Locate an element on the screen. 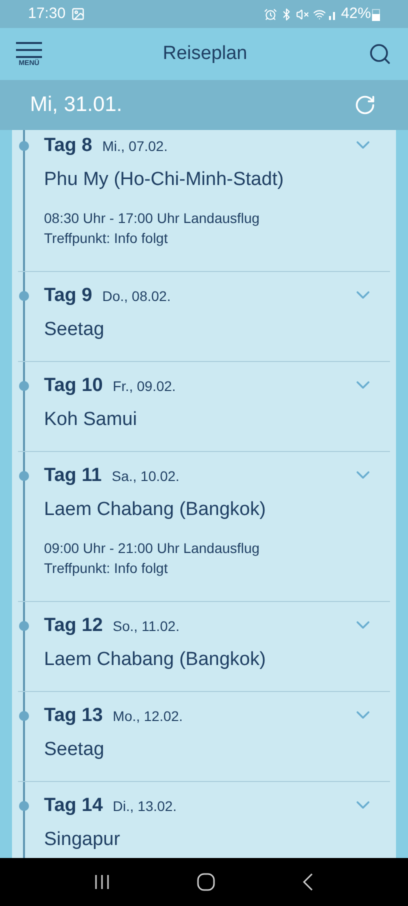 This screenshot has height=906, width=408. day-item: Tag 9 Do., 08.02. Seetag is located at coordinates (204, 317).